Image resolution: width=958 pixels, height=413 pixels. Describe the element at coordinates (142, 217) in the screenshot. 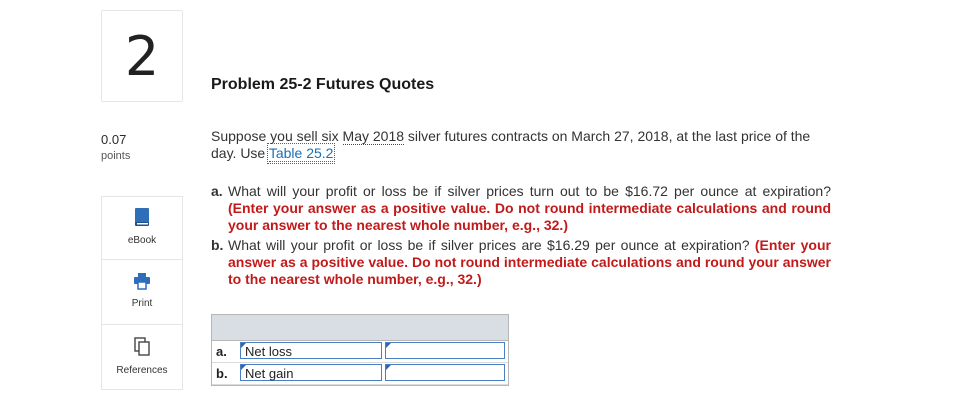

I see `book-icon` at that location.